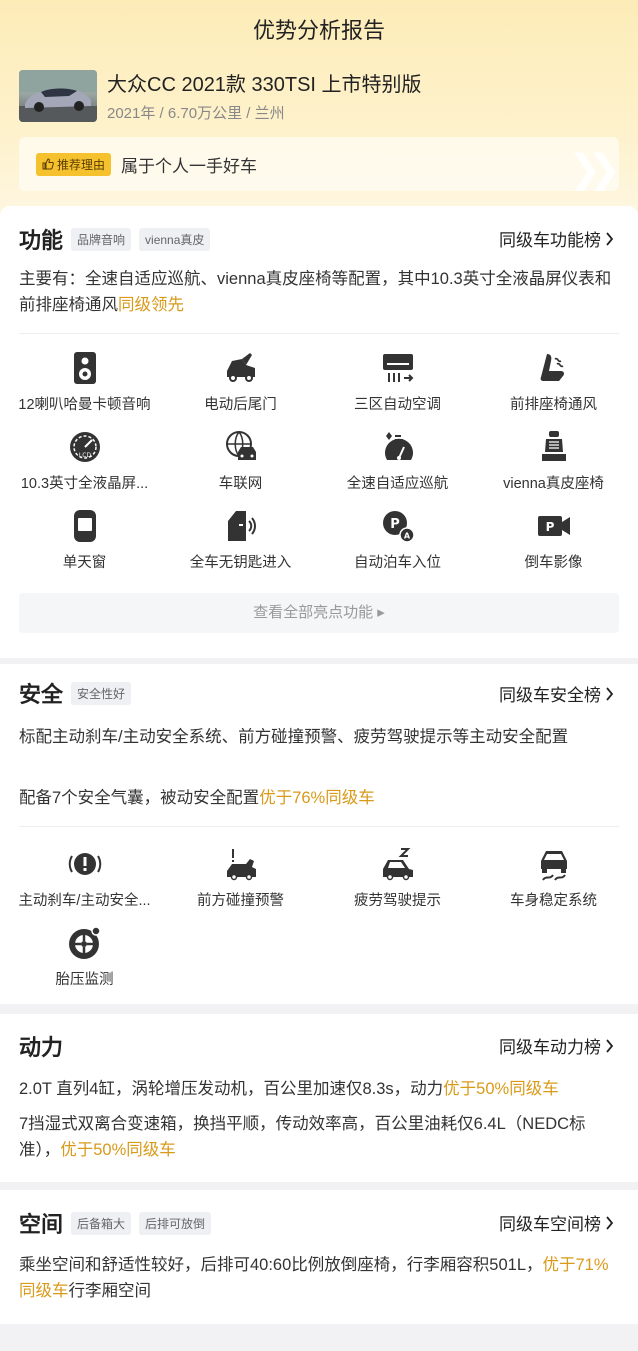  Describe the element at coordinates (553, 866) in the screenshot. I see `stability-control-icon` at that location.